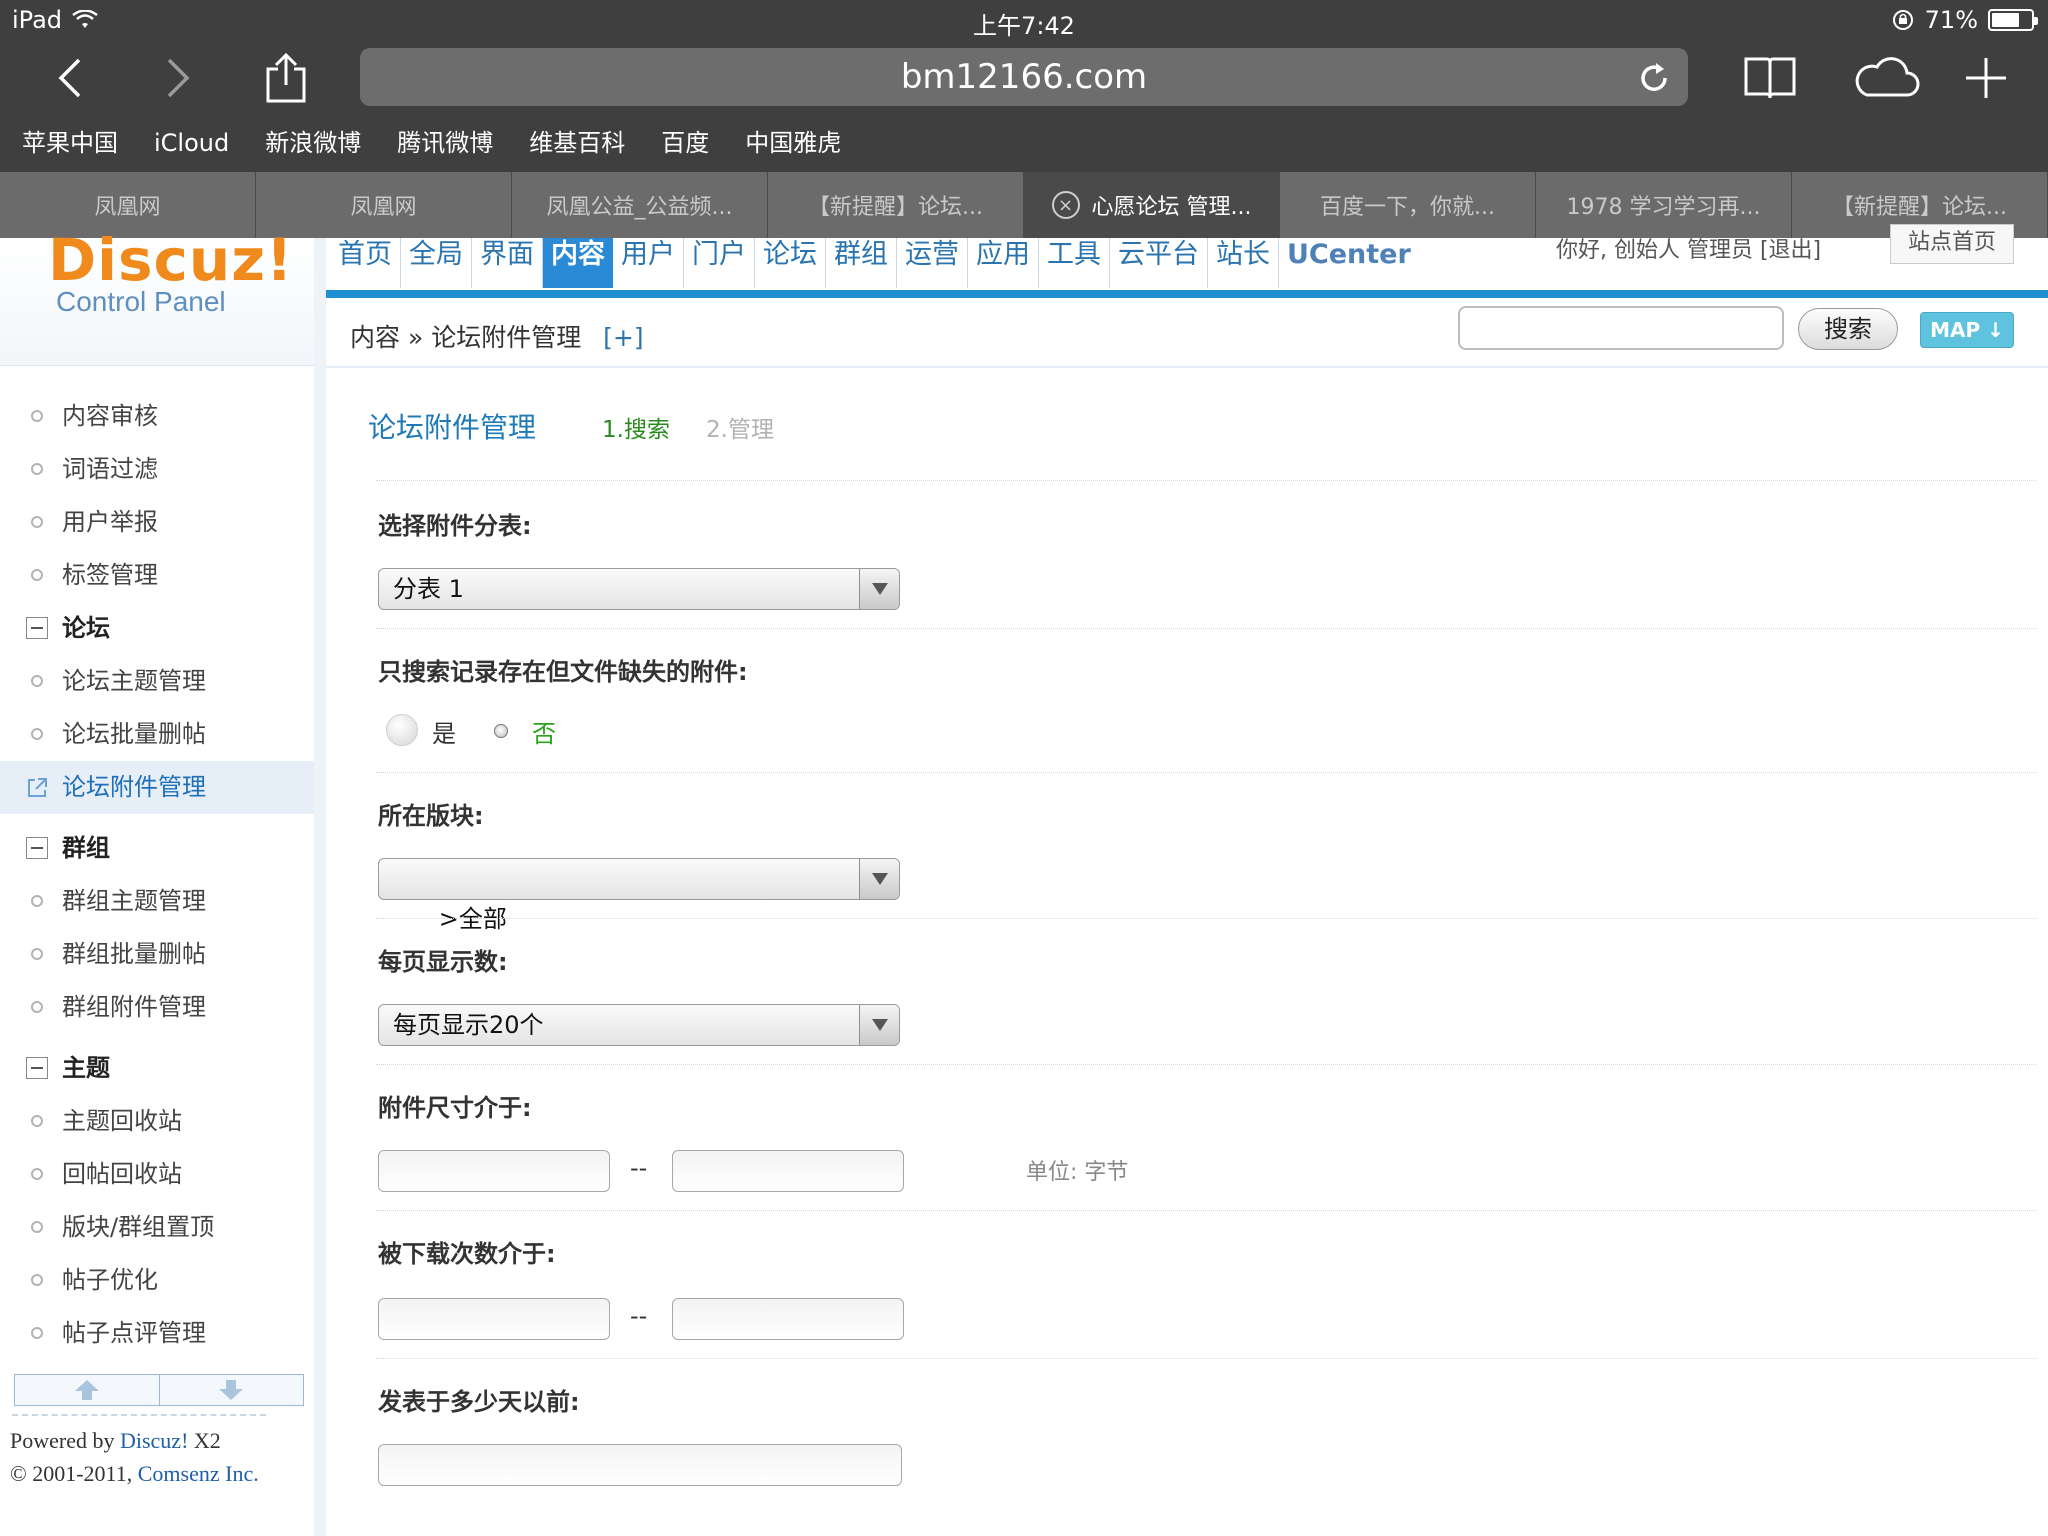  I want to click on bookmark-item: 中国雅虎, so click(793, 143).